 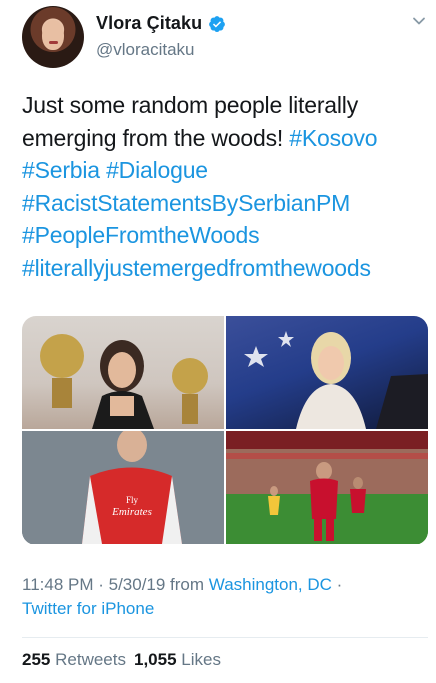 I want to click on hashtag-link: #literallyjustemergedfromthewoods, so click(x=196, y=268).